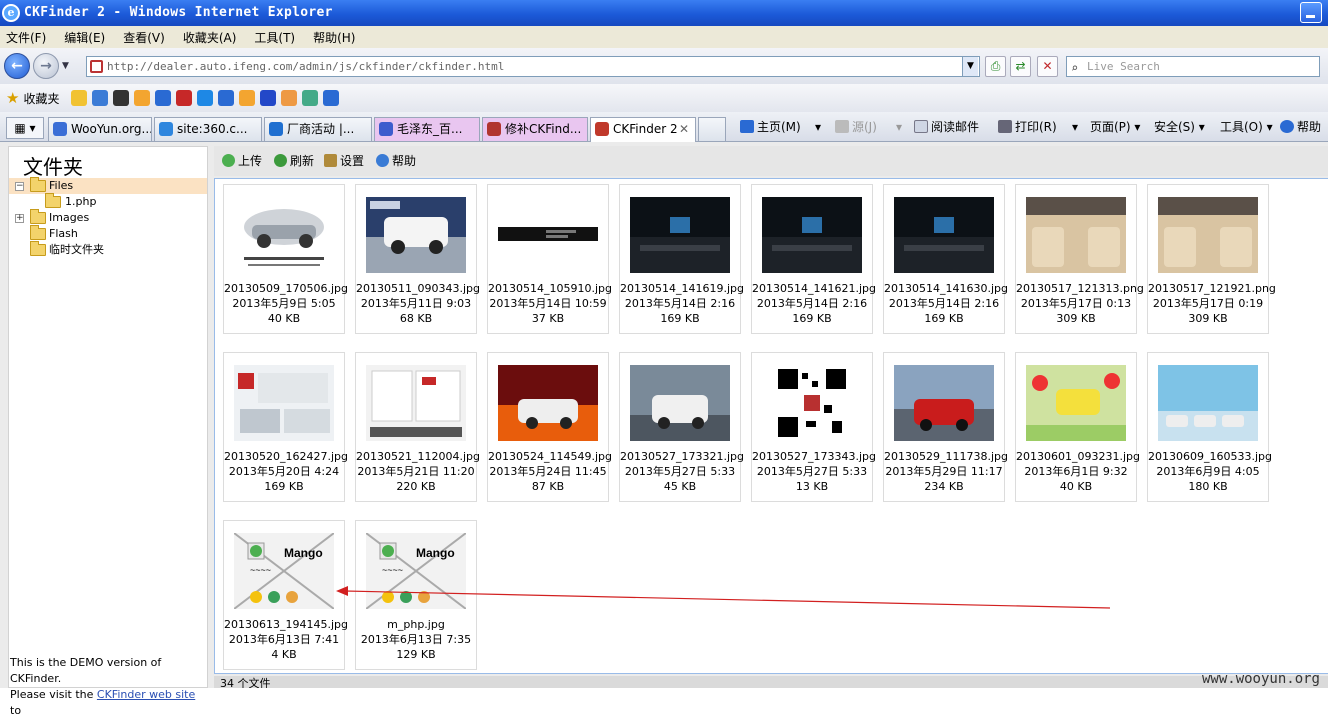 This screenshot has height=719, width=1328. I want to click on file-card: 20130527_173321.jpg 2013年5月27日 5:33 45 KB, so click(681, 427).